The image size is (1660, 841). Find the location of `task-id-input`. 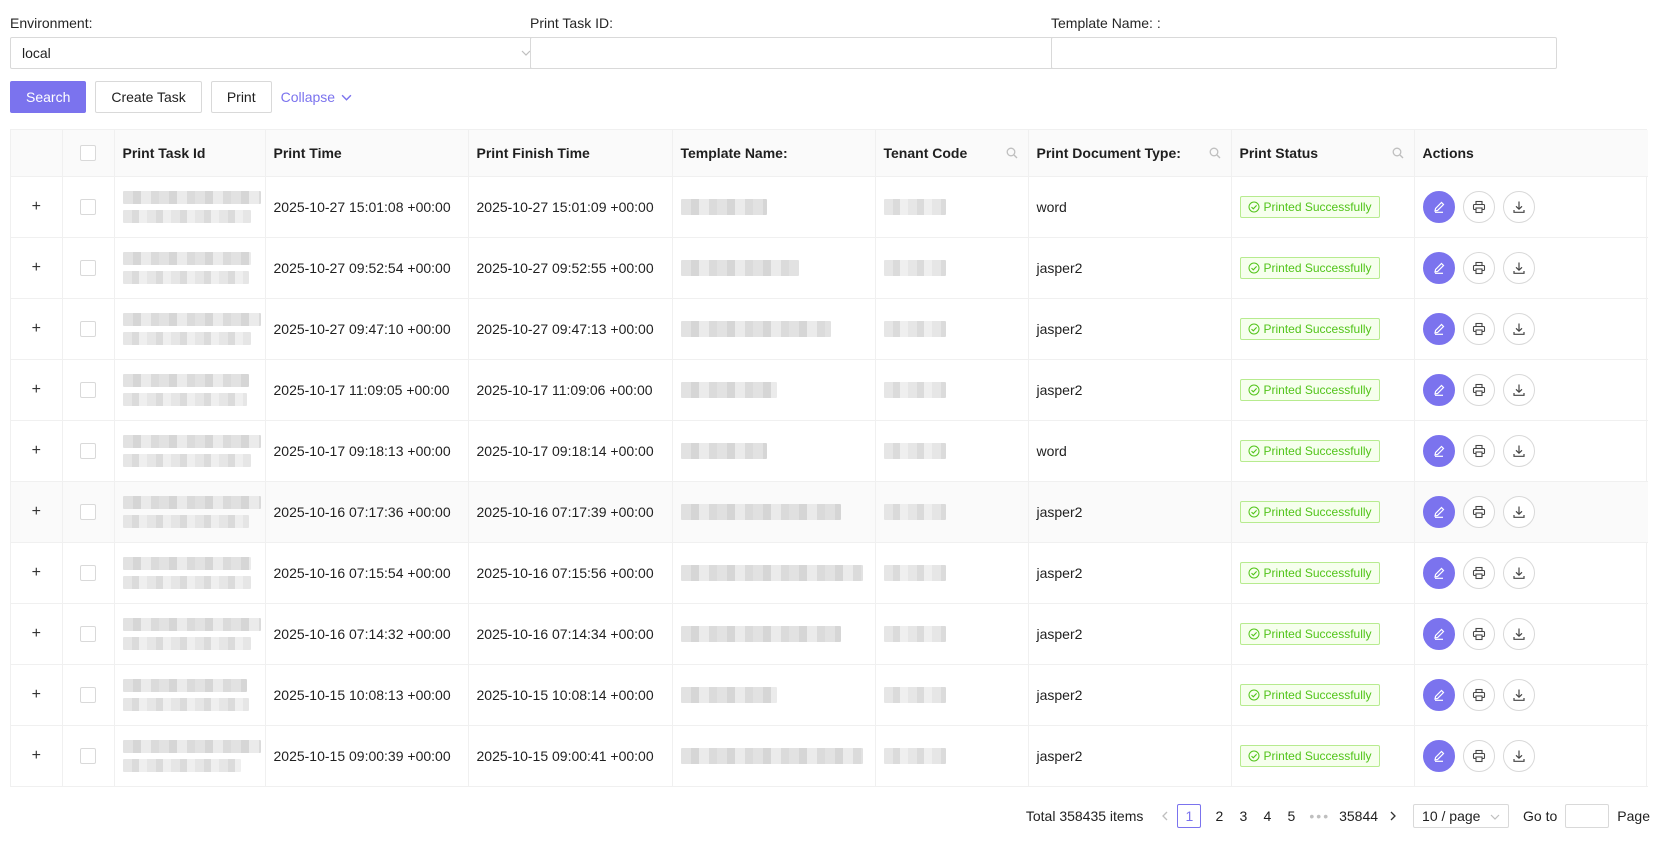

task-id-input is located at coordinates (797, 53).